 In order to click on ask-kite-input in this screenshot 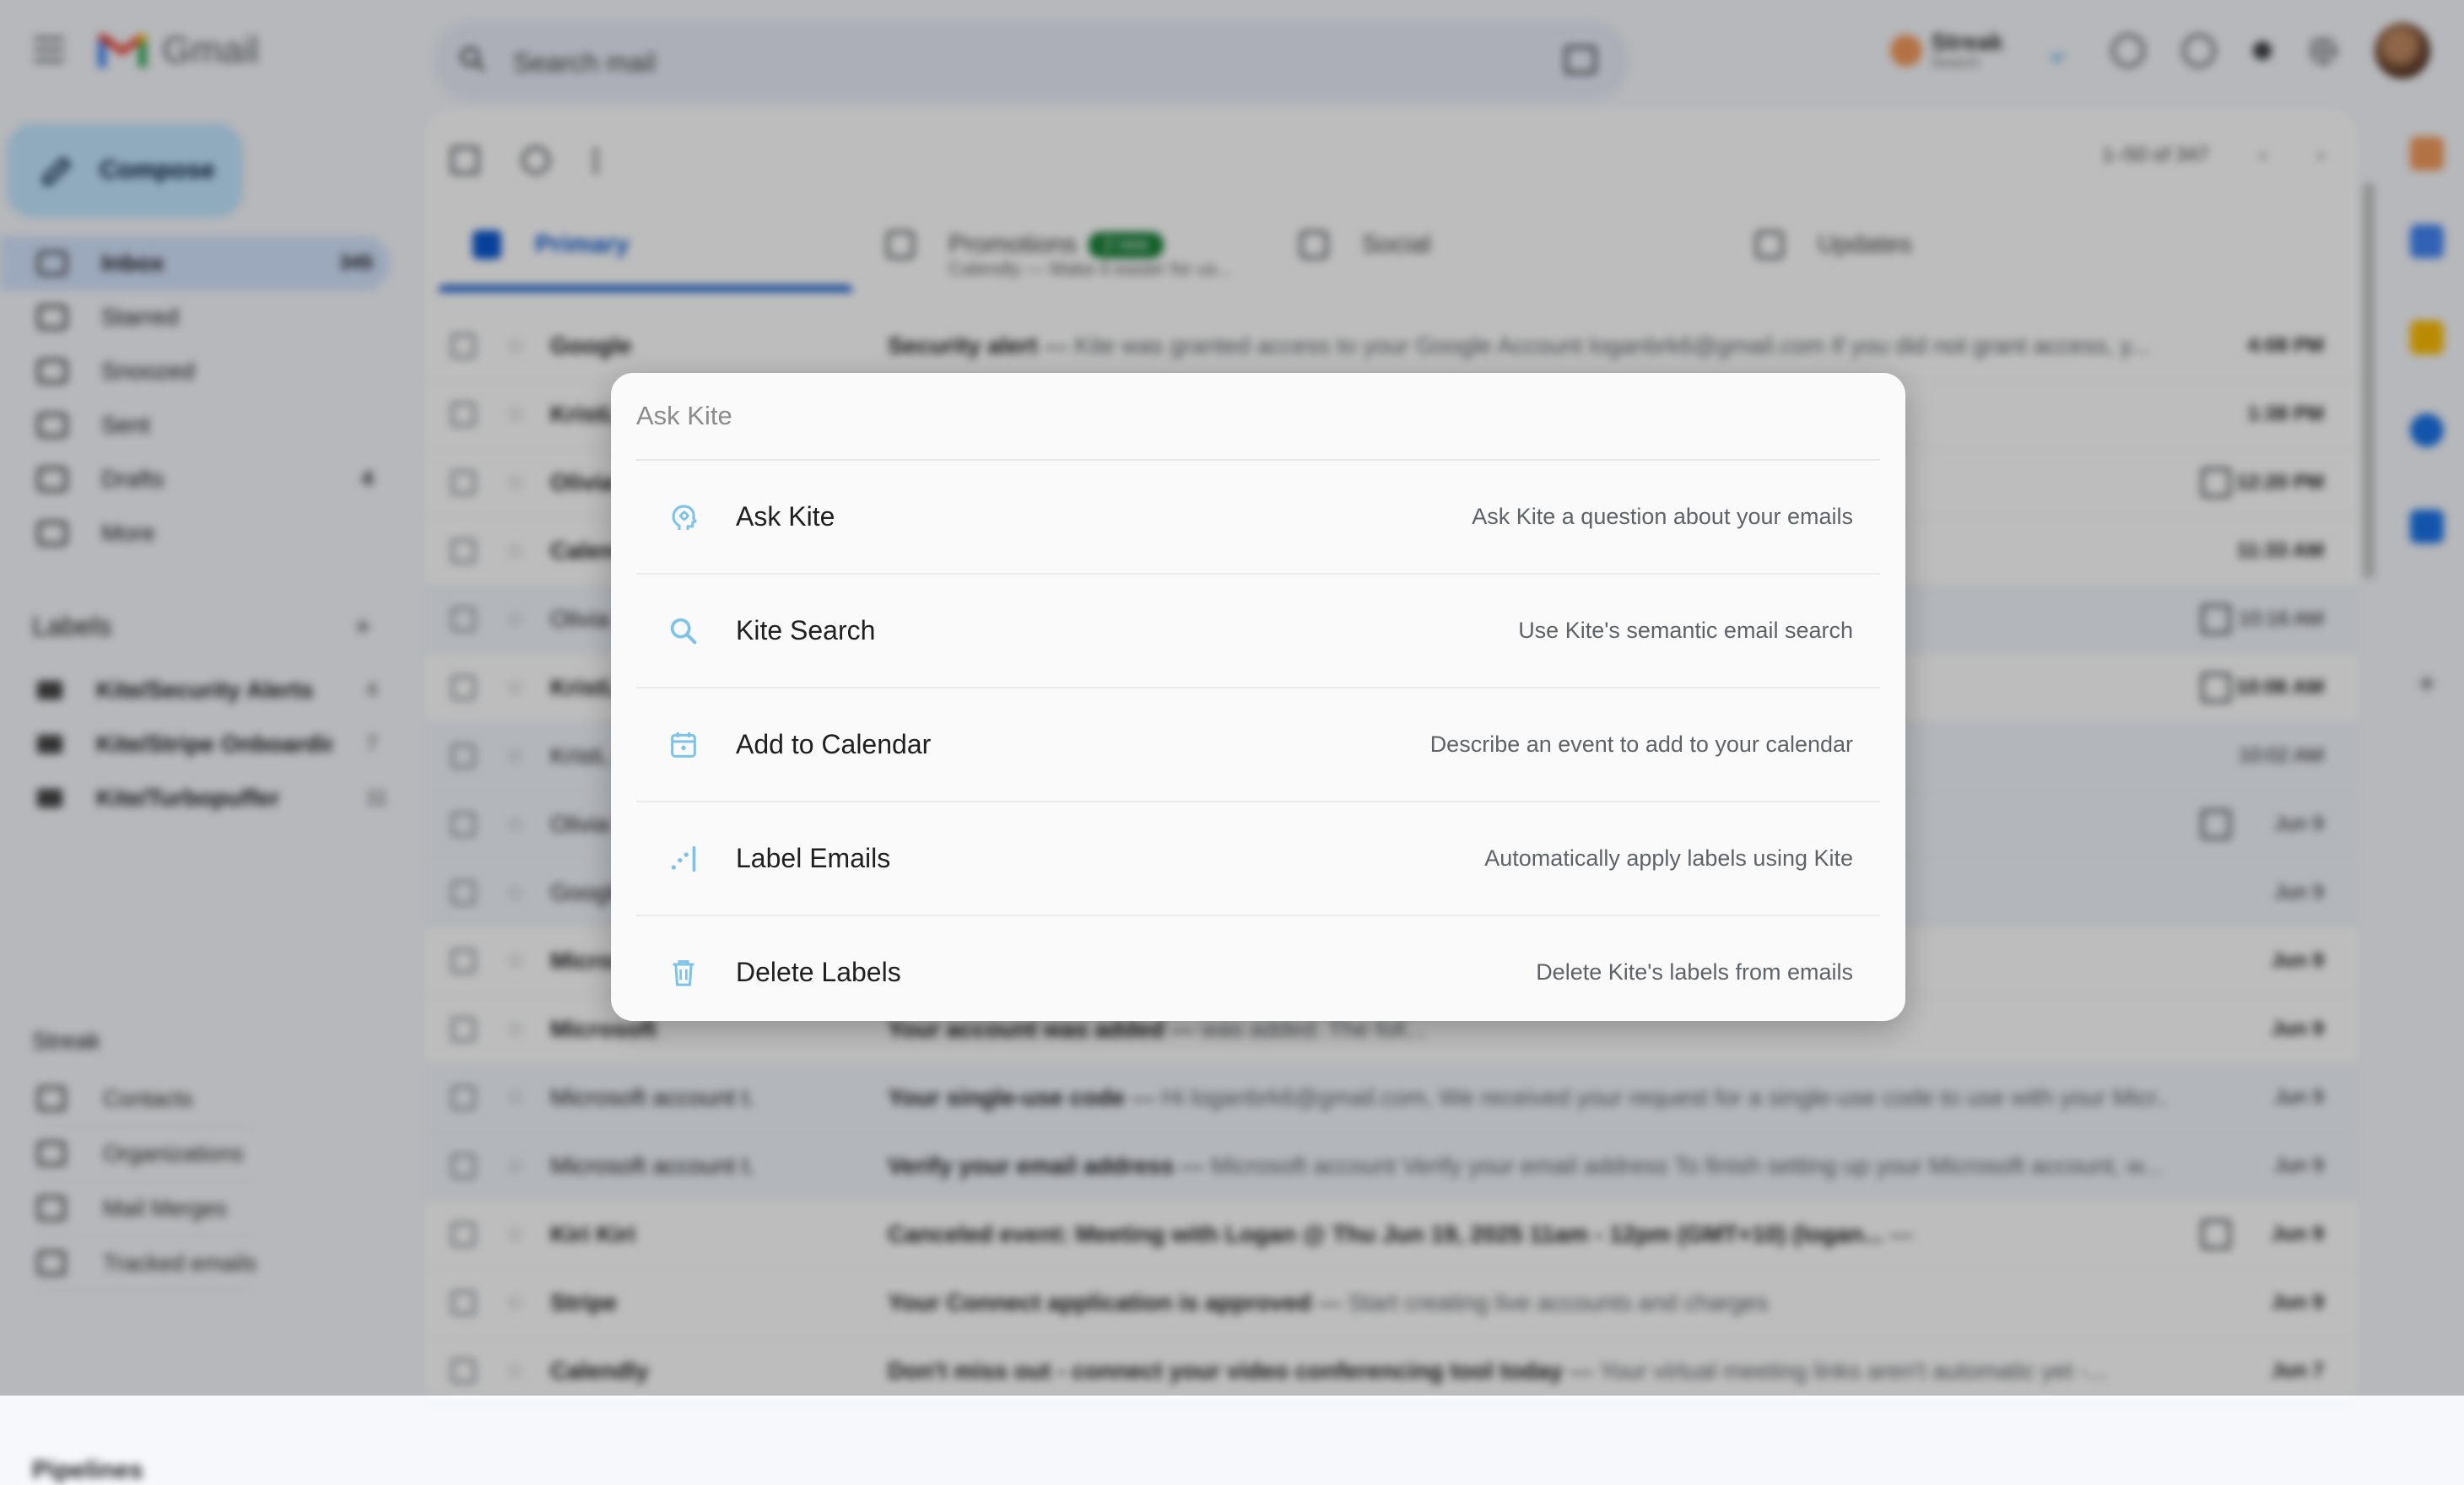, I will do `click(1258, 417)`.